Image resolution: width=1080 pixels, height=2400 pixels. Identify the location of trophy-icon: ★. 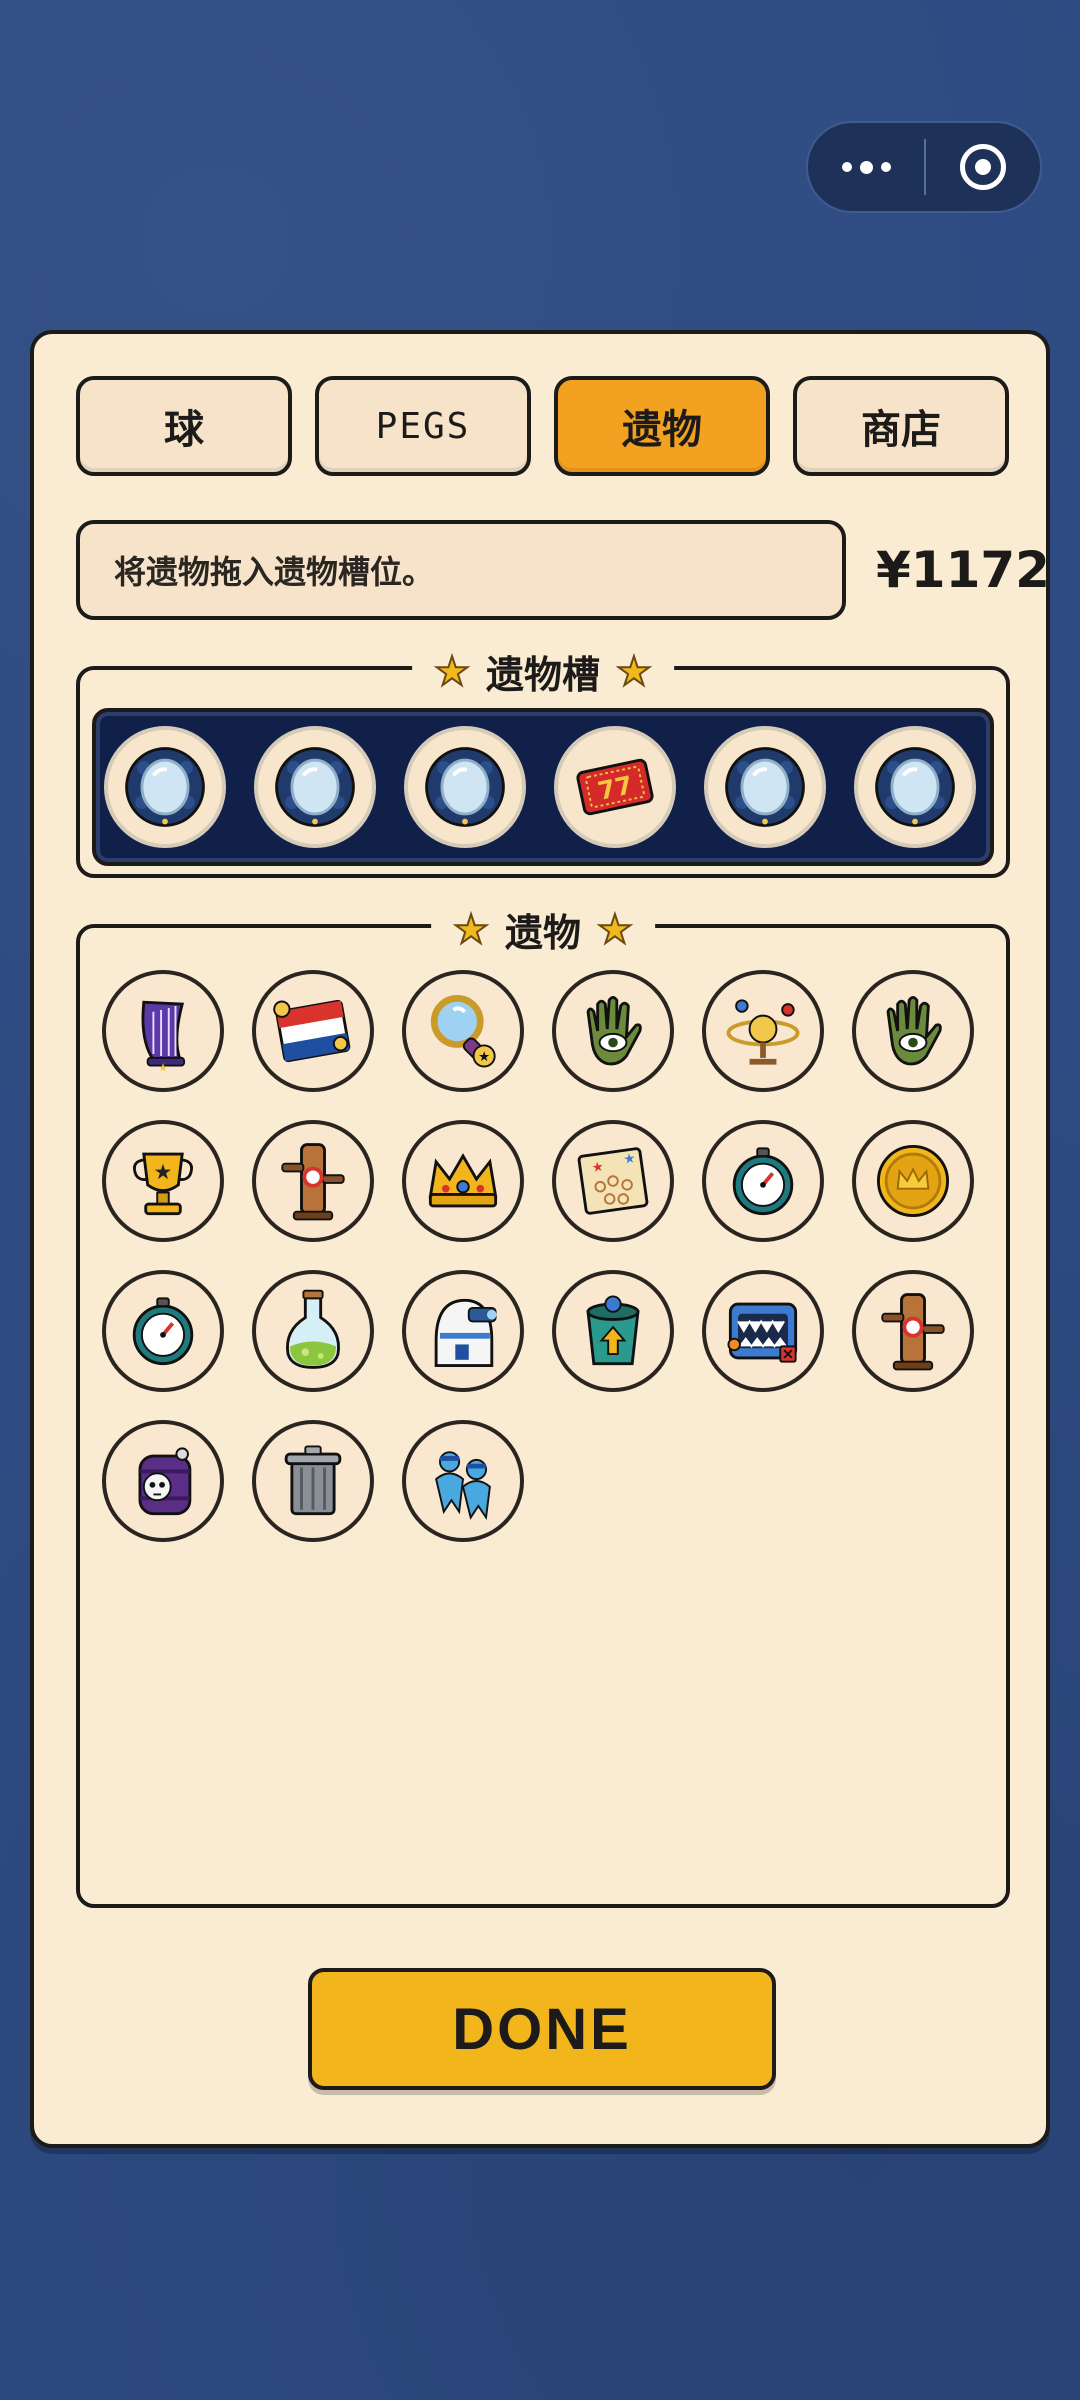
(163, 1181).